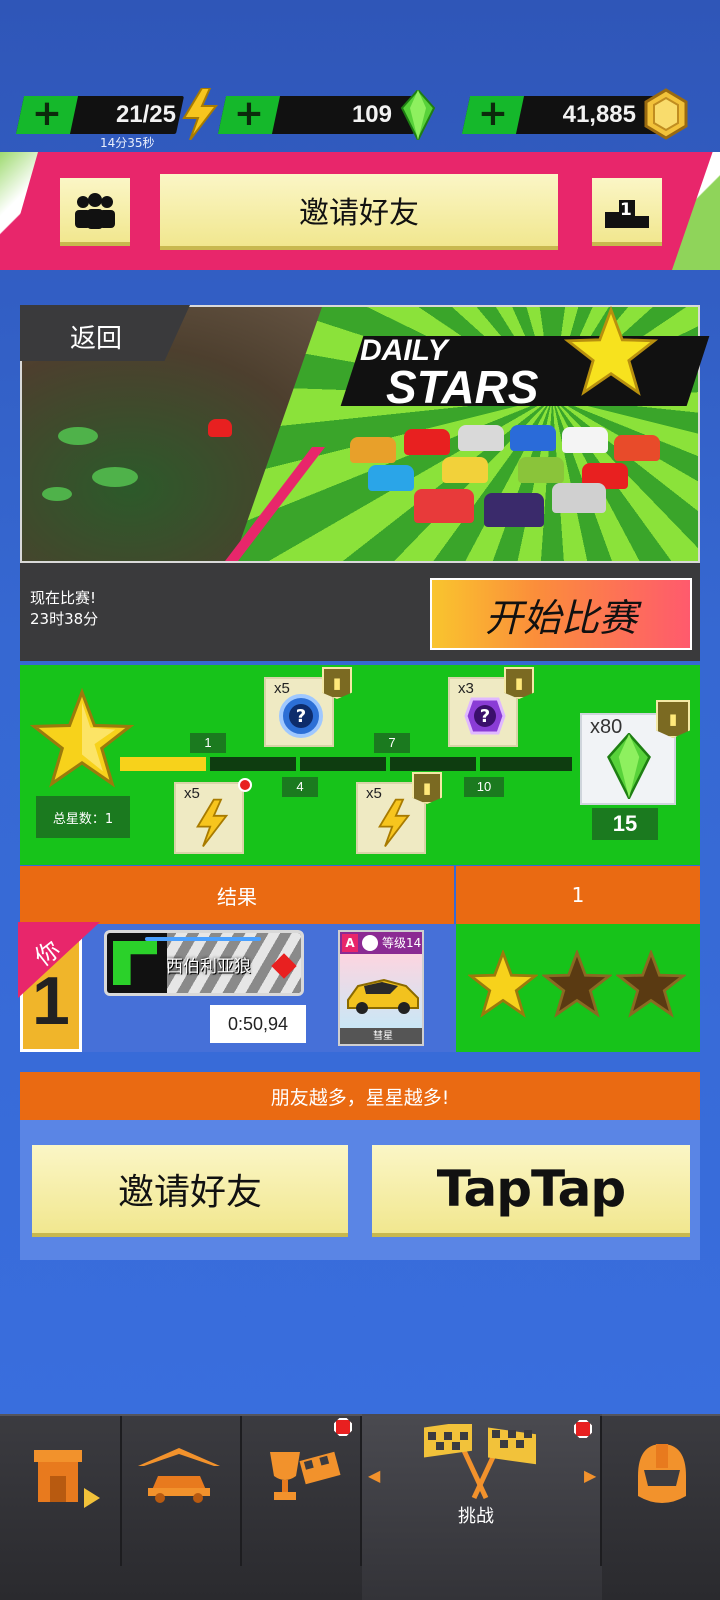 Image resolution: width=720 pixels, height=1600 pixels. What do you see at coordinates (383, 996) in the screenshot?
I see `car-image` at bounding box center [383, 996].